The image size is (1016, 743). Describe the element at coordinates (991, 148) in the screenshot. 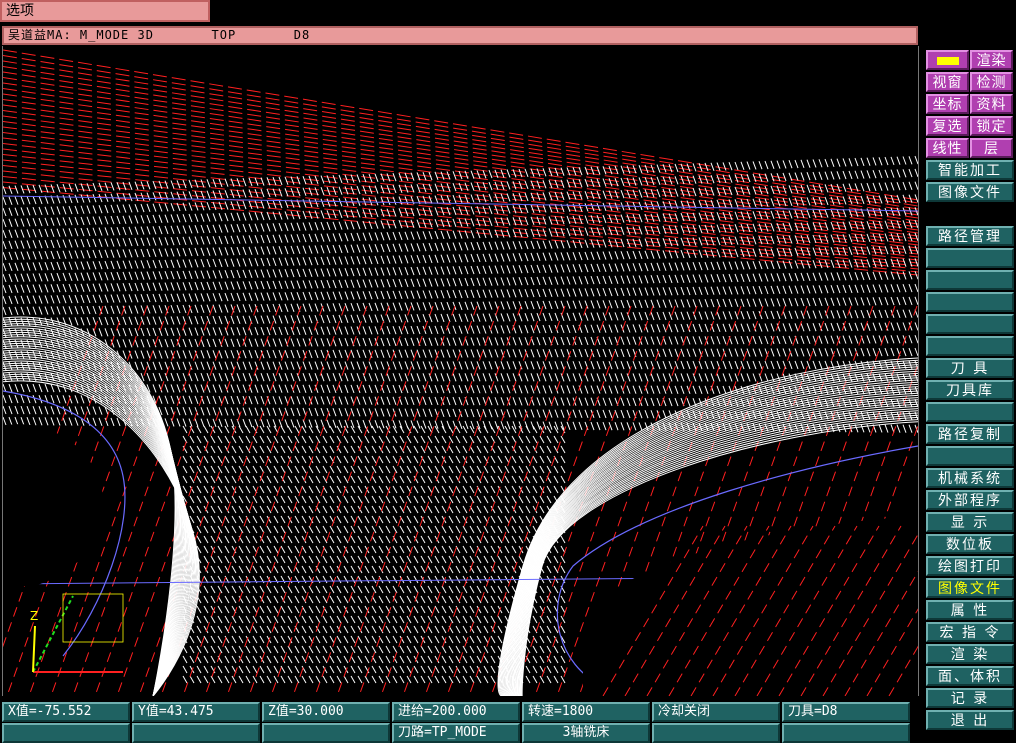

I see `layer-button: 层` at that location.